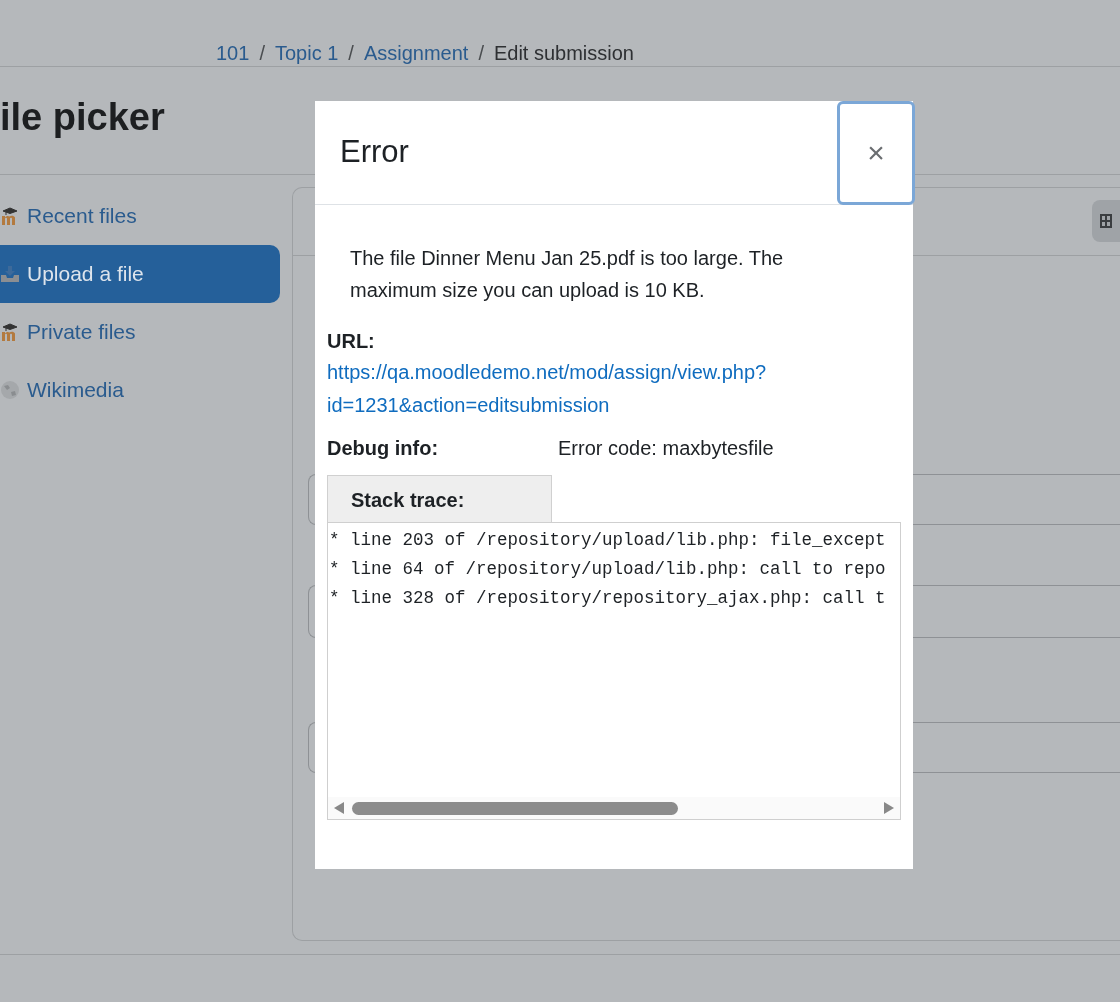  What do you see at coordinates (374, 152) in the screenshot?
I see `dialog-title: Error` at bounding box center [374, 152].